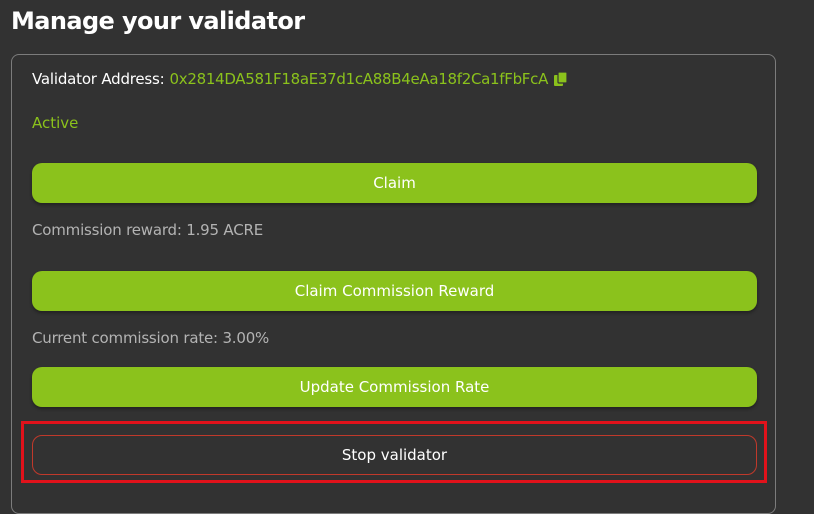 The width and height of the screenshot is (814, 514). What do you see at coordinates (394, 183) in the screenshot?
I see `claim-button: Claim` at bounding box center [394, 183].